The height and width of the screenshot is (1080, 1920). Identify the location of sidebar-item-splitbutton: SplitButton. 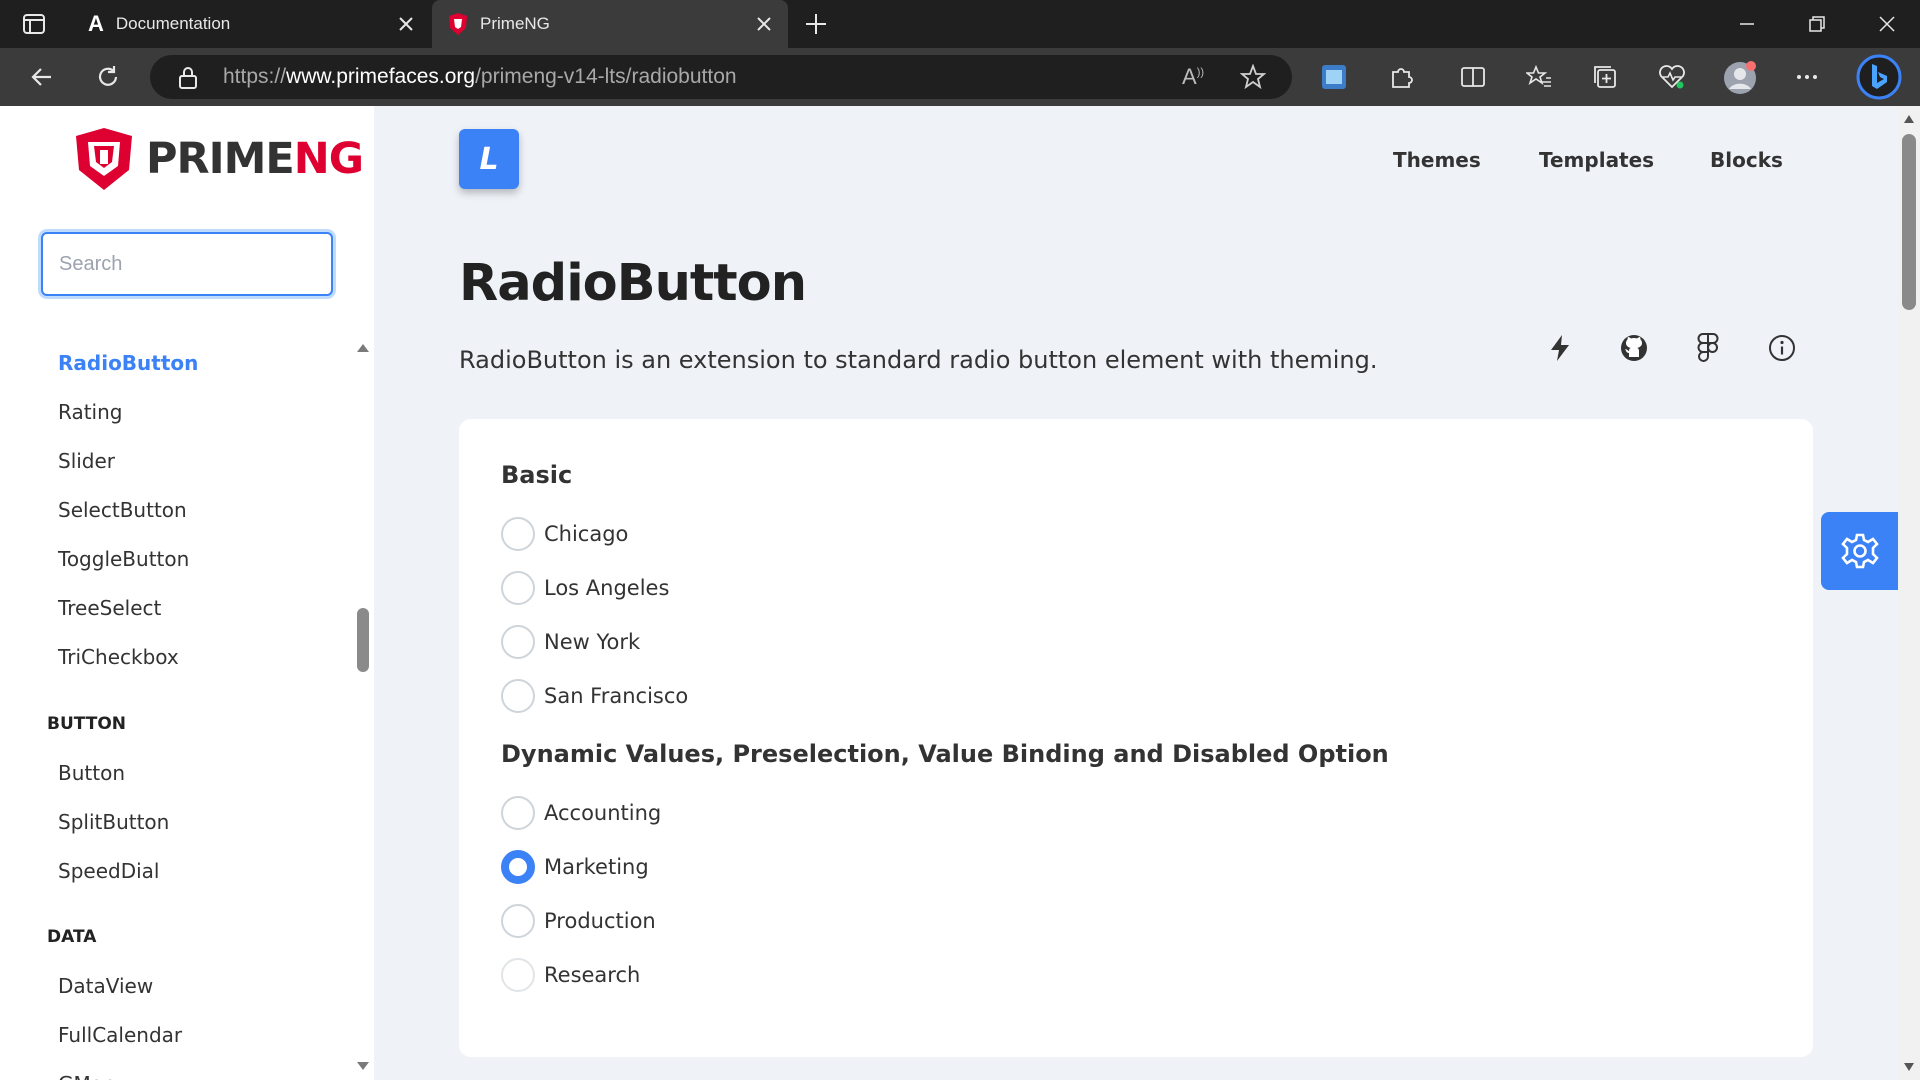
(113, 822).